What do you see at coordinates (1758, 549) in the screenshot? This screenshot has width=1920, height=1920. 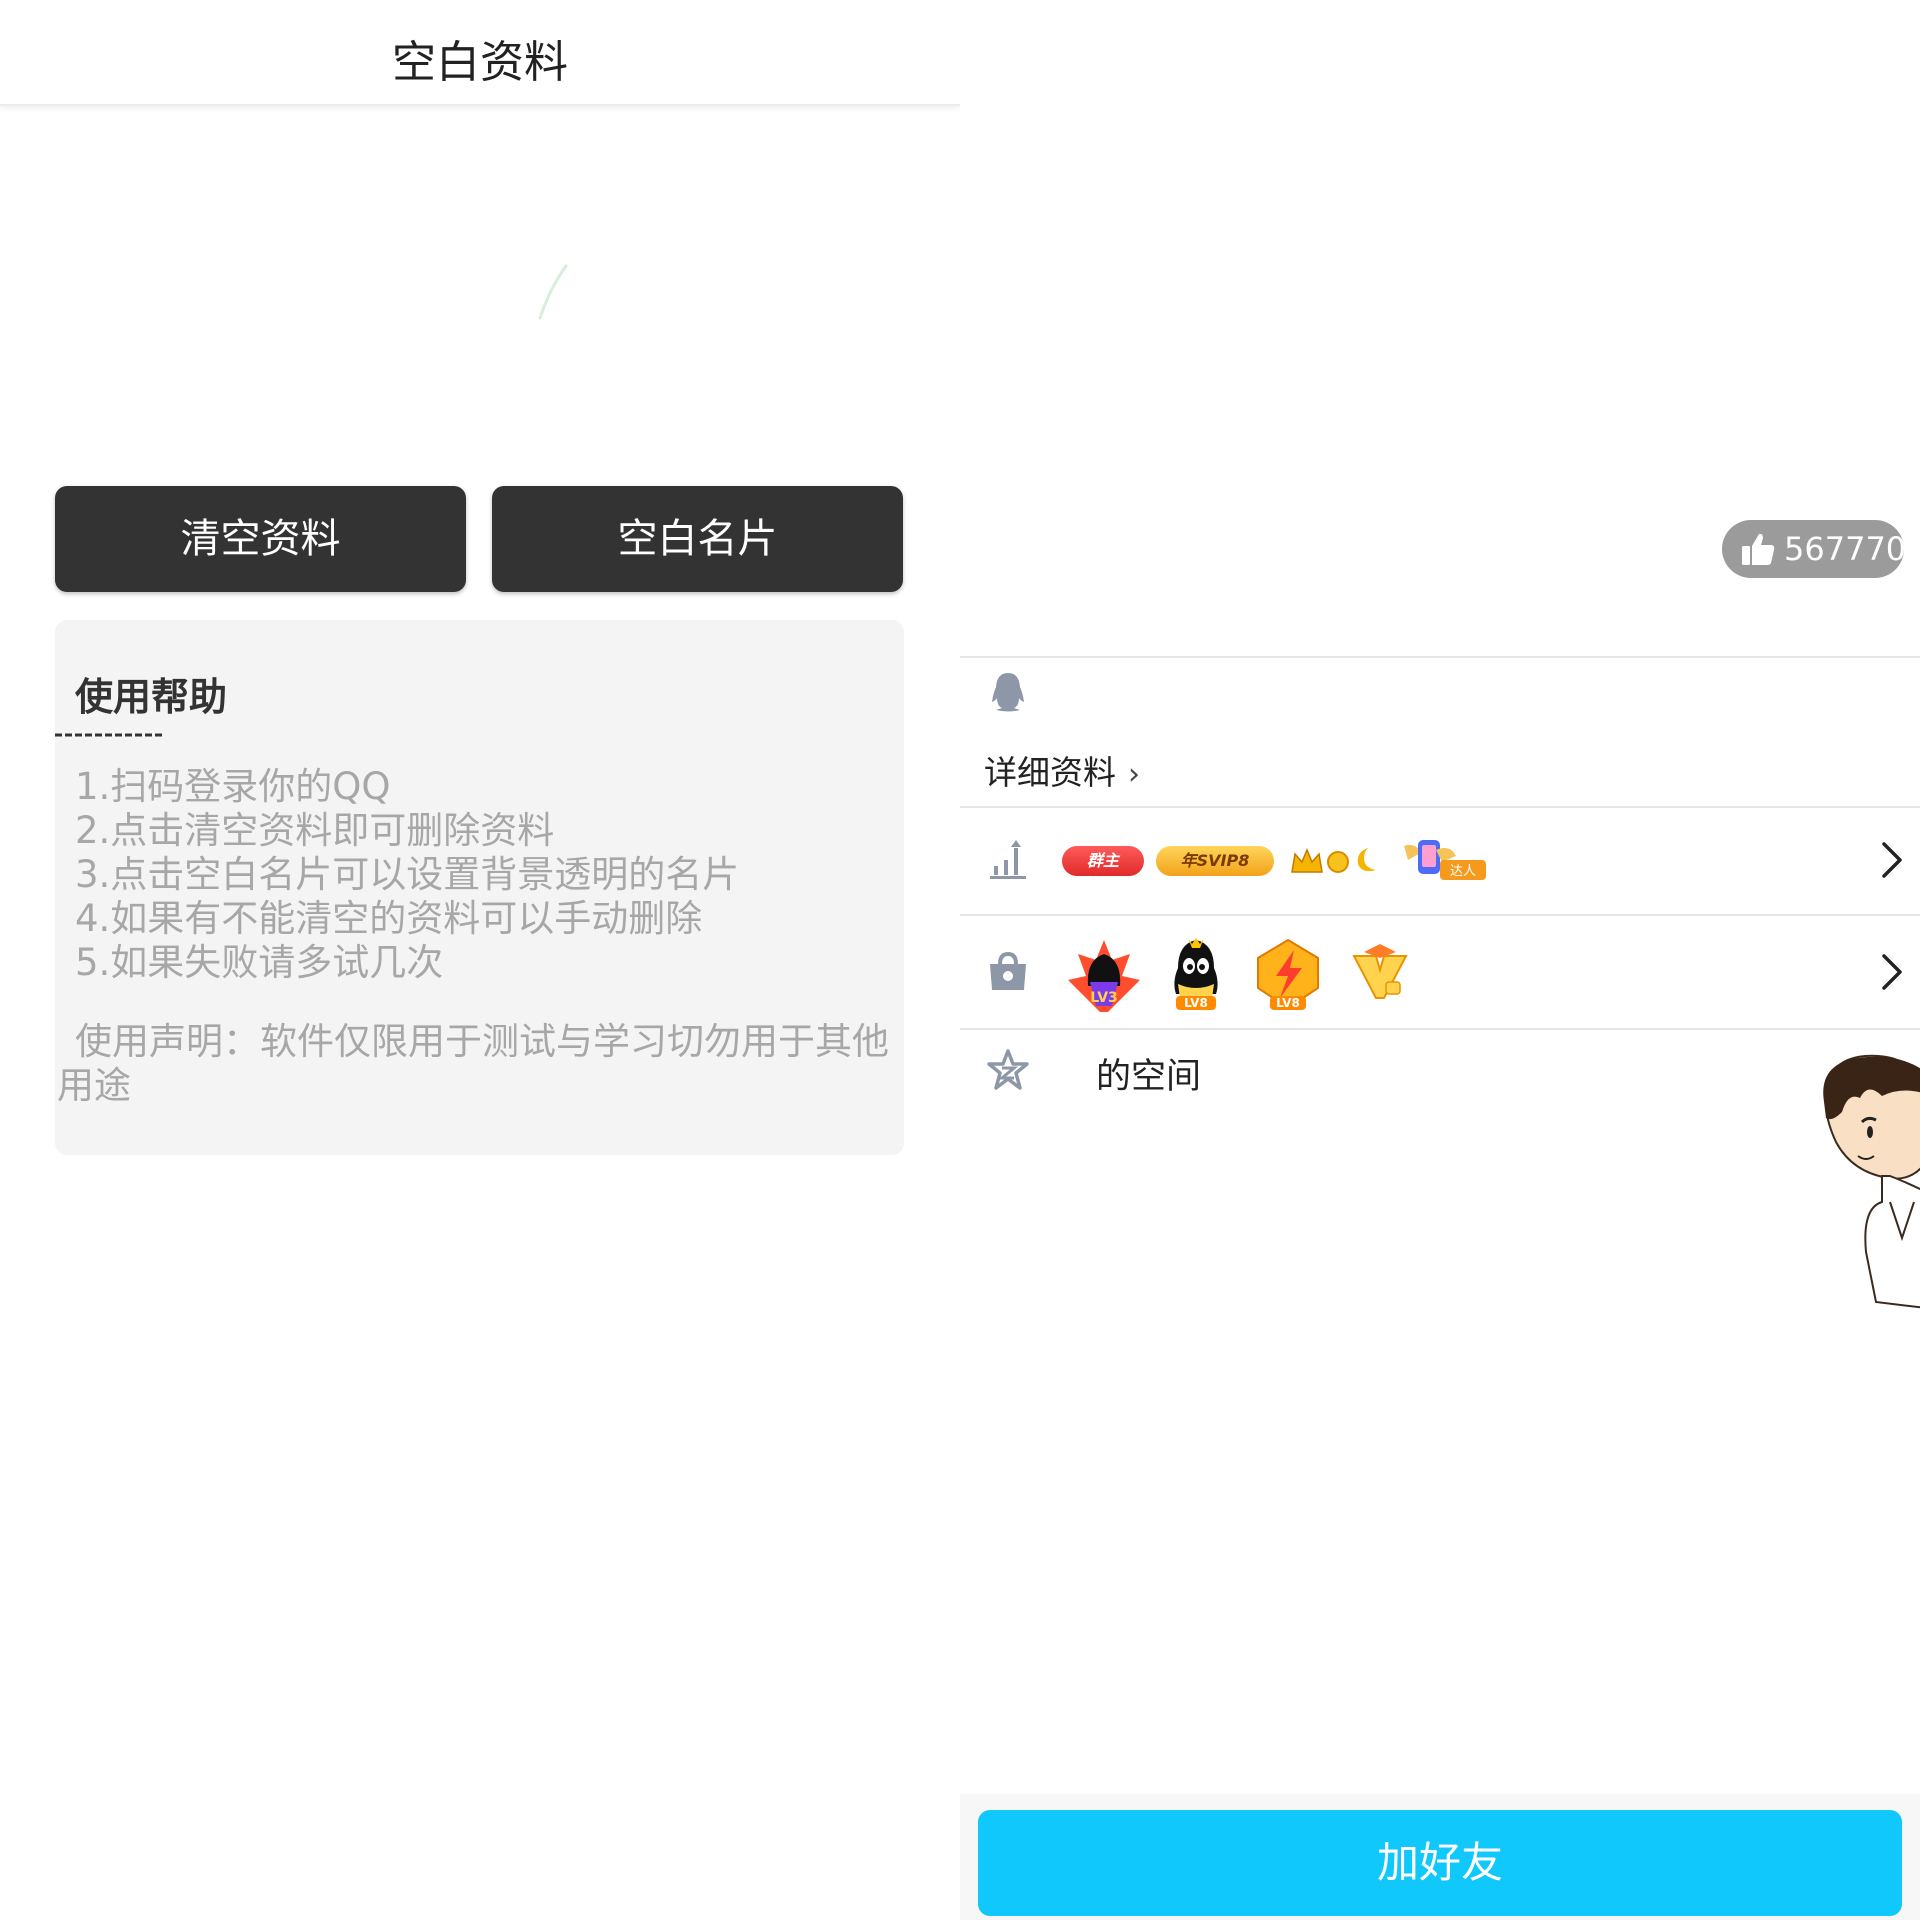 I see `thumbs-up-icon` at bounding box center [1758, 549].